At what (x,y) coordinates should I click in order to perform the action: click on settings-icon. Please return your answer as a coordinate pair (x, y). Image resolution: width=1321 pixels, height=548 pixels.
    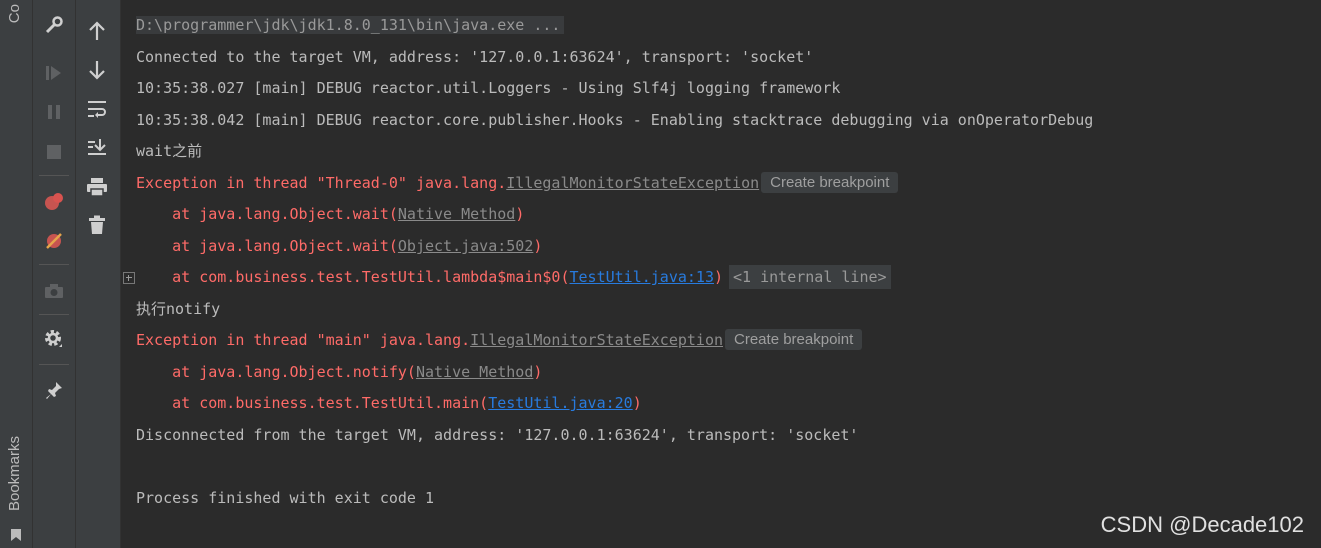
    Looking at the image, I should click on (54, 339).